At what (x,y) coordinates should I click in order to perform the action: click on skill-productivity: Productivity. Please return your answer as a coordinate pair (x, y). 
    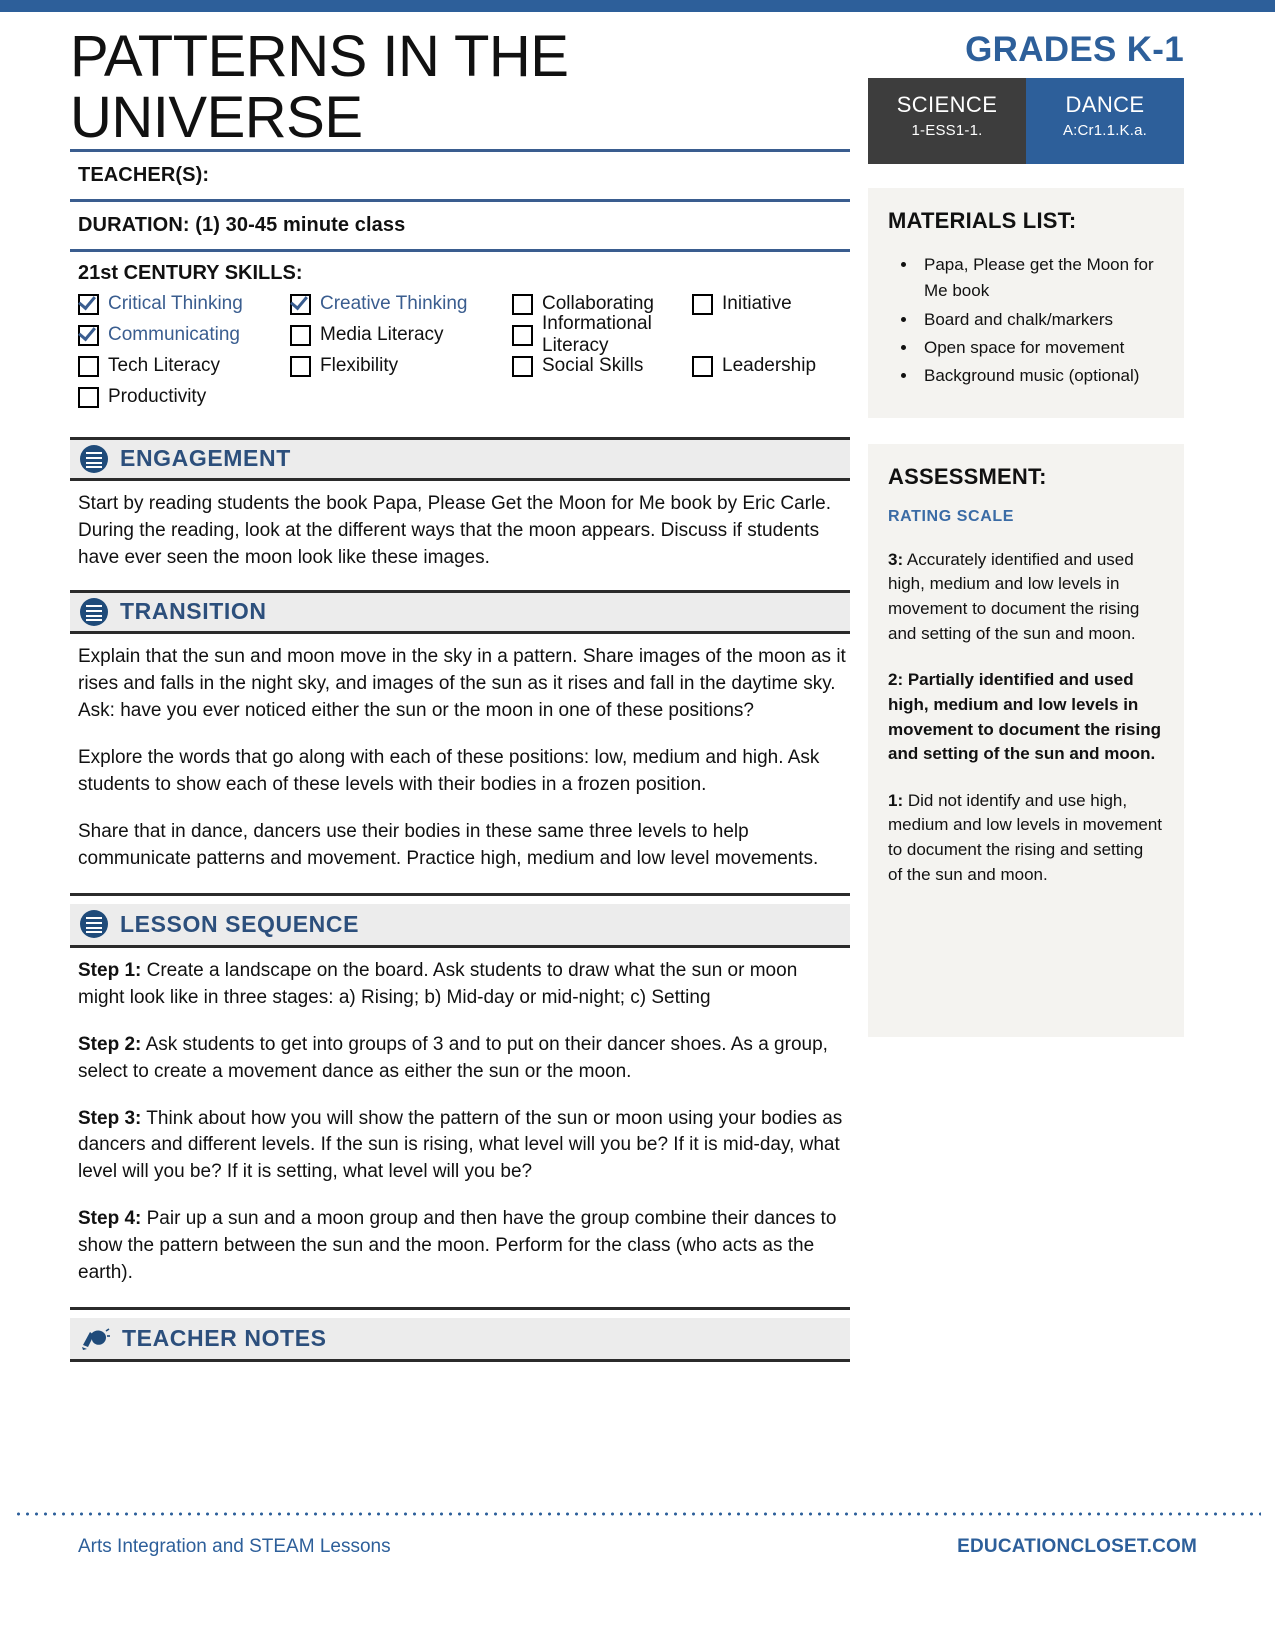
    Looking at the image, I should click on (184, 397).